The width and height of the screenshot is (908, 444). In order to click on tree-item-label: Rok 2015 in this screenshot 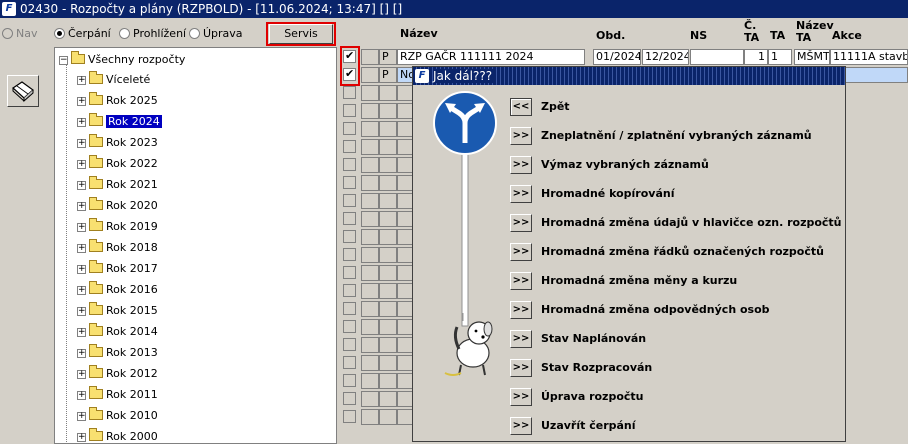, I will do `click(132, 310)`.